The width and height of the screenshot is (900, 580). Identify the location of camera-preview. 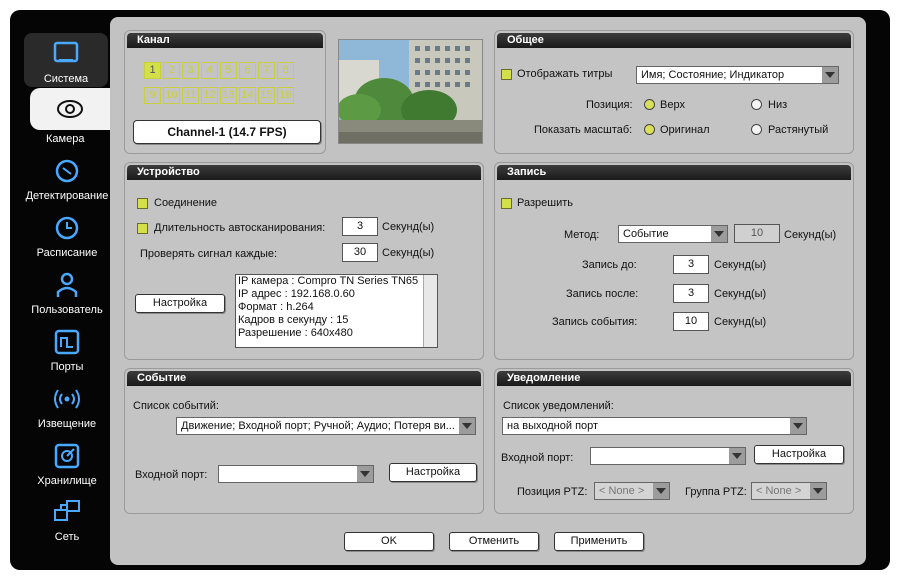
(410, 91).